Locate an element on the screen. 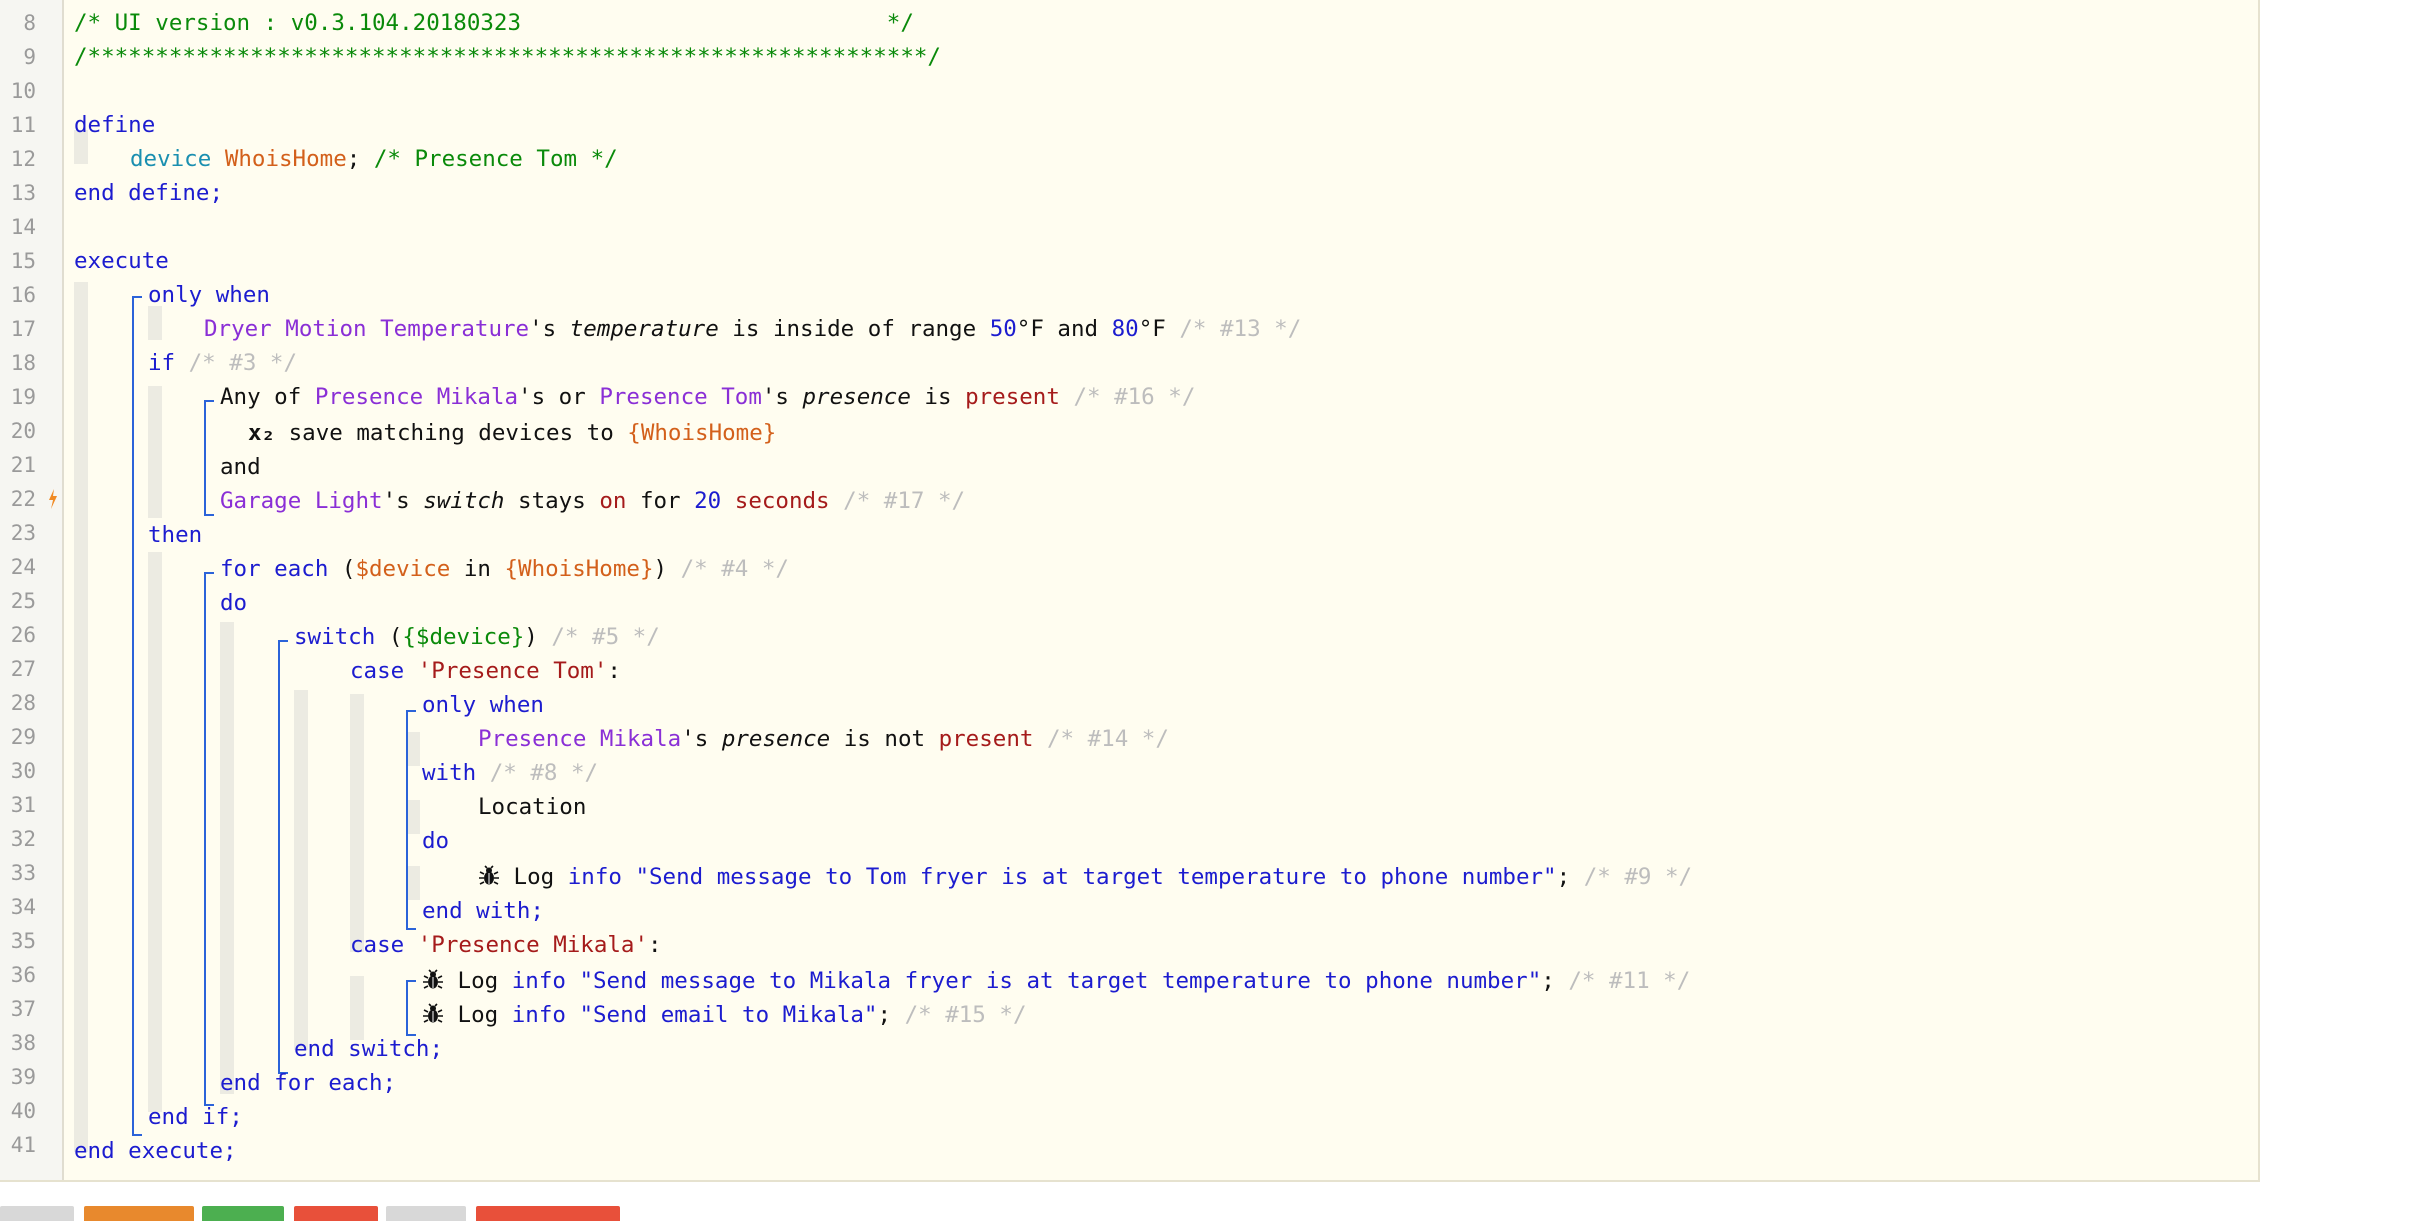 The height and width of the screenshot is (1221, 2410). line-number: 13 is located at coordinates (23, 193).